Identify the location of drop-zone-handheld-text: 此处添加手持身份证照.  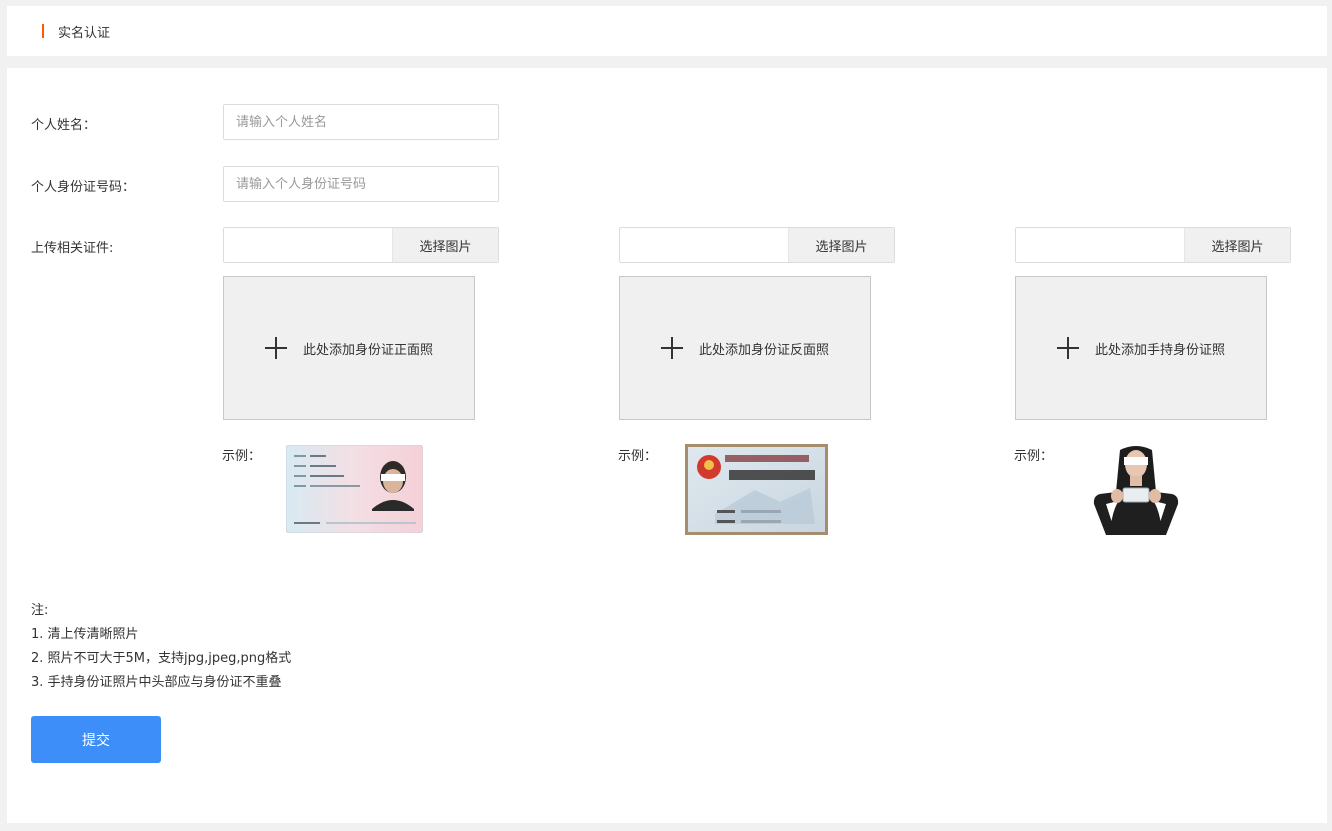
(1159, 350).